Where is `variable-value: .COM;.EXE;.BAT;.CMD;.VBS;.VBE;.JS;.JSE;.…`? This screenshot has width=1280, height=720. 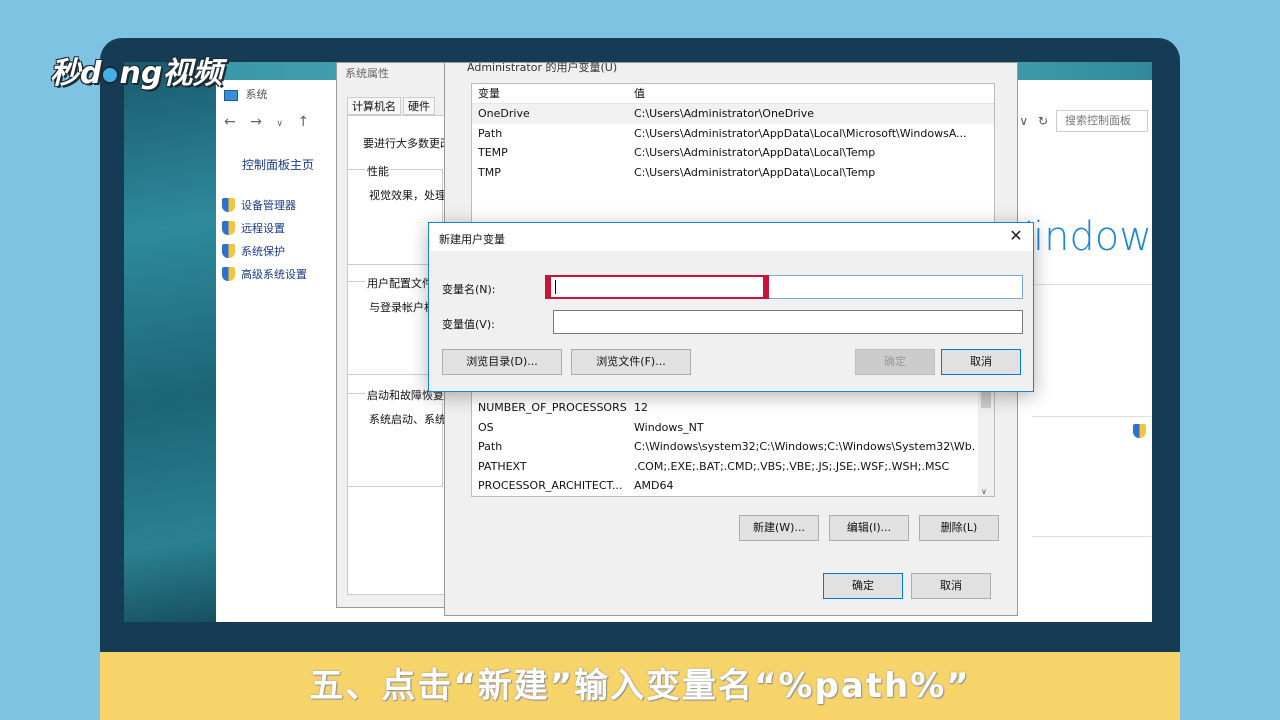
variable-value: .COM;.EXE;.BAT;.CMD;.VBS;.VBE;.JS;.JSE;.… is located at coordinates (792, 466).